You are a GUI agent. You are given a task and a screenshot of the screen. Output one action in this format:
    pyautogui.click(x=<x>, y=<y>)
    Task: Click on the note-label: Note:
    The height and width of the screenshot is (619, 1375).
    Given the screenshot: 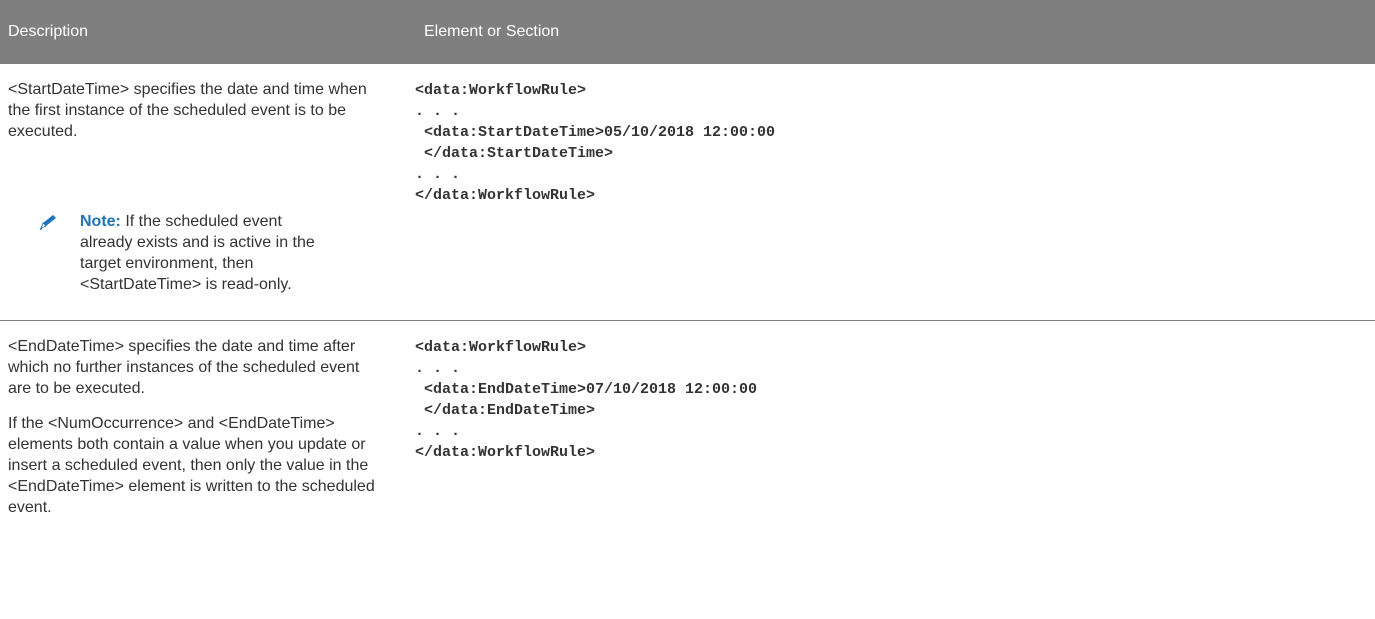 What is the action you would take?
    pyautogui.click(x=100, y=221)
    